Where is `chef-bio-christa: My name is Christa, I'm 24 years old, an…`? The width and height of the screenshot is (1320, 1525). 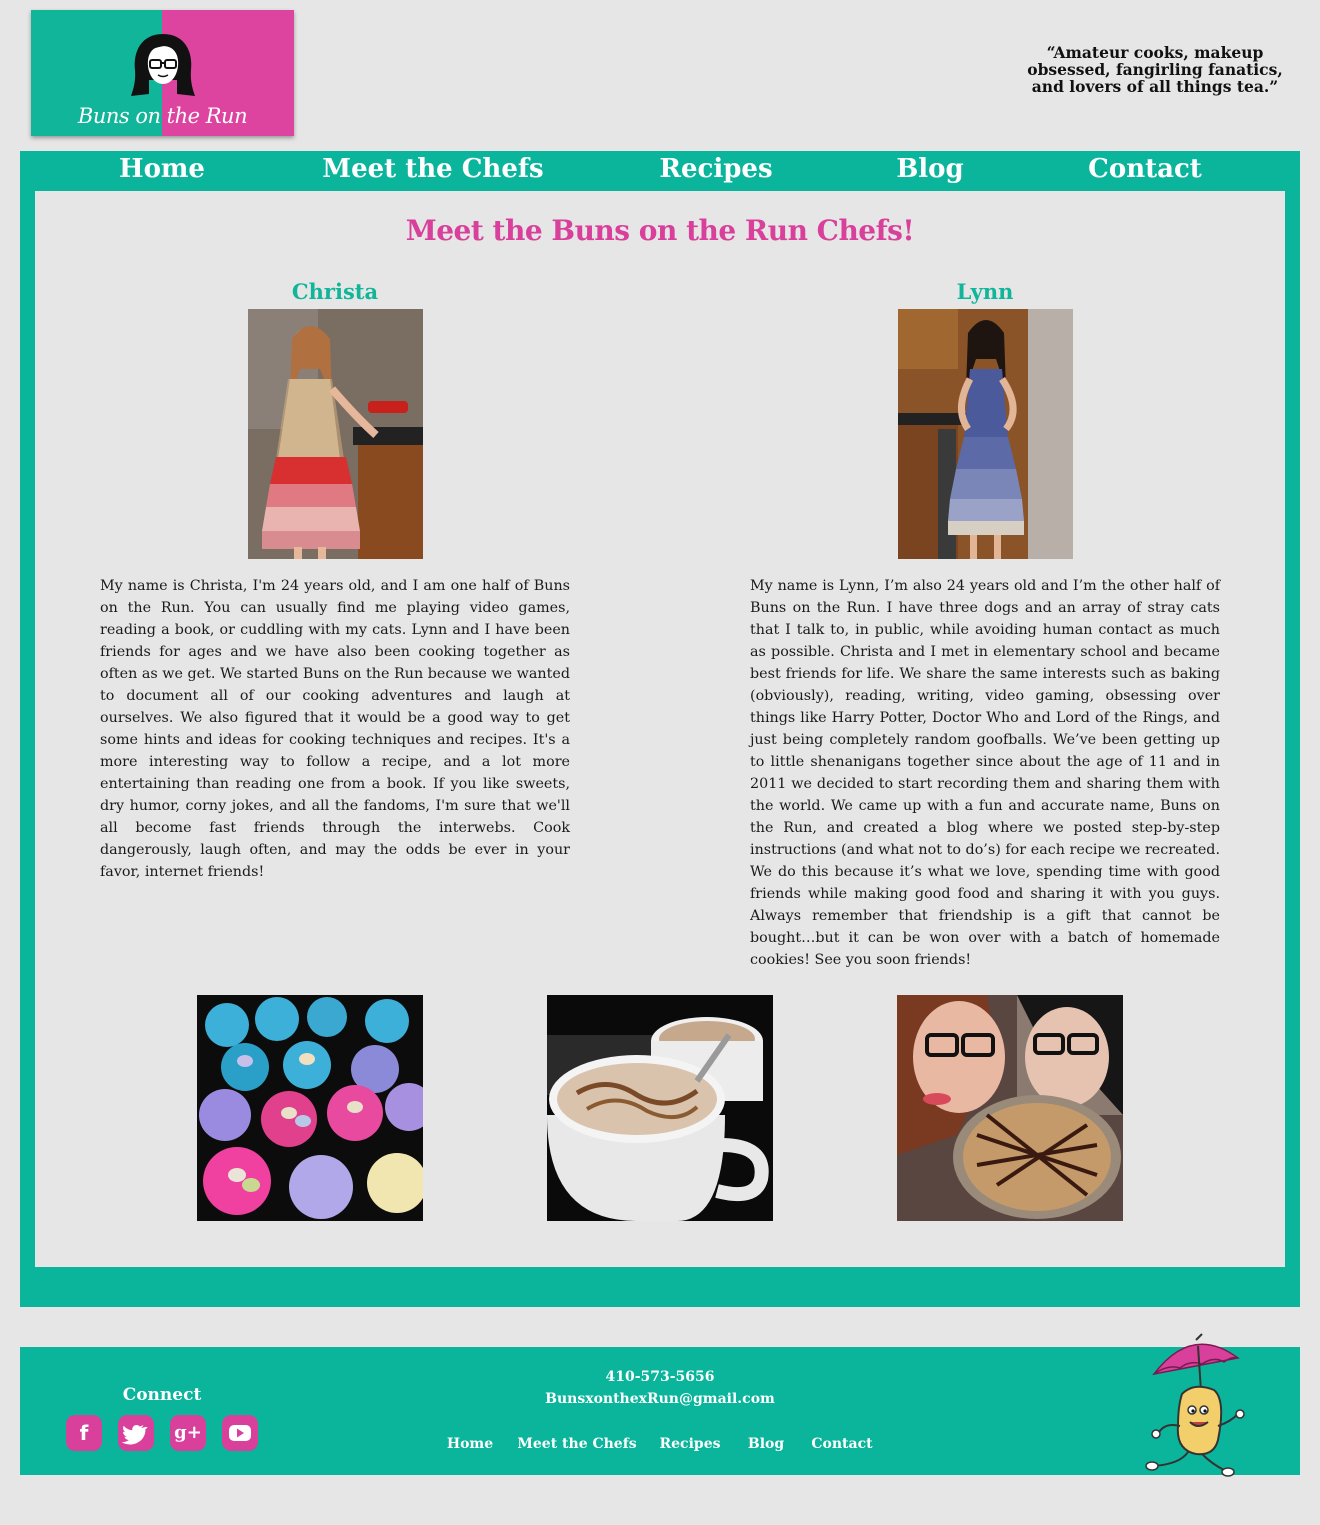
chef-bio-christa: My name is Christa, I'm 24 years old, an… is located at coordinates (335, 729).